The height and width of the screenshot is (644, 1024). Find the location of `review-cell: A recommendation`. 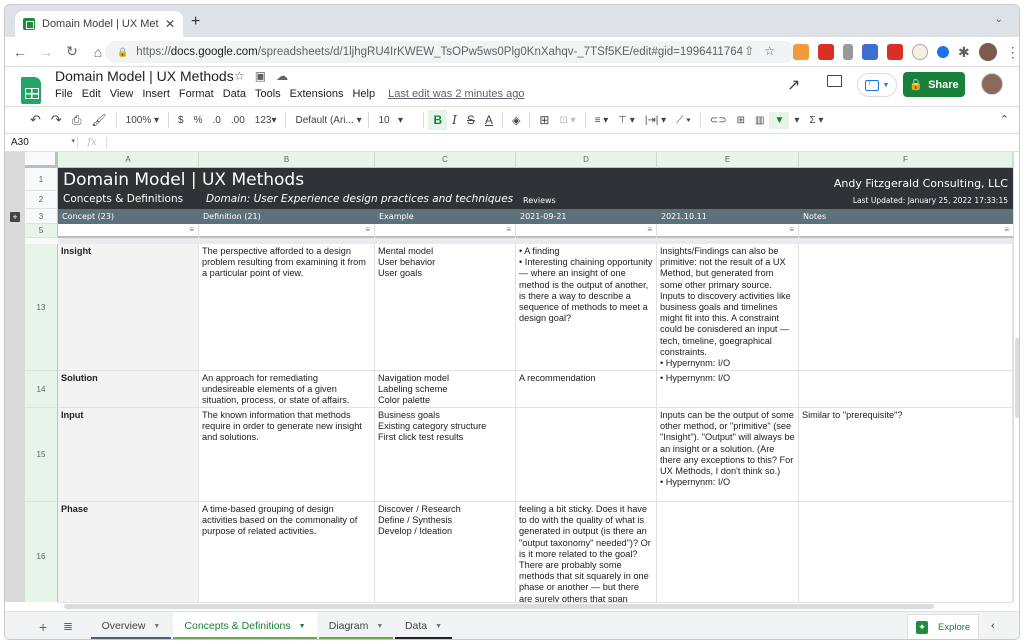

review-cell: A recommendation is located at coordinates (586, 389).